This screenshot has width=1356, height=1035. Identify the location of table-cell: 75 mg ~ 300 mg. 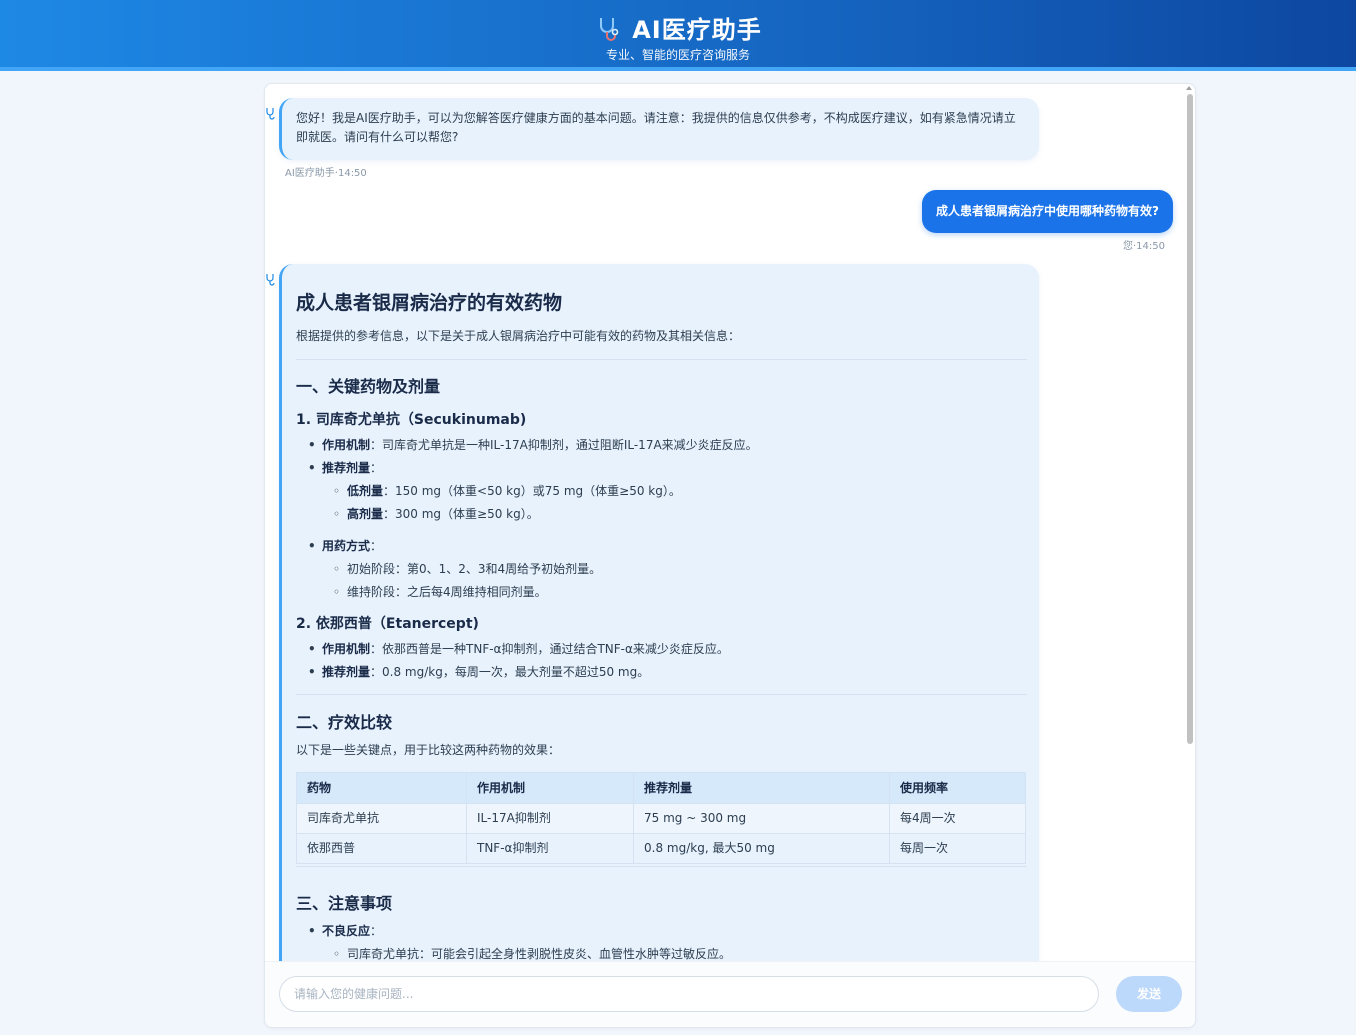
(761, 818).